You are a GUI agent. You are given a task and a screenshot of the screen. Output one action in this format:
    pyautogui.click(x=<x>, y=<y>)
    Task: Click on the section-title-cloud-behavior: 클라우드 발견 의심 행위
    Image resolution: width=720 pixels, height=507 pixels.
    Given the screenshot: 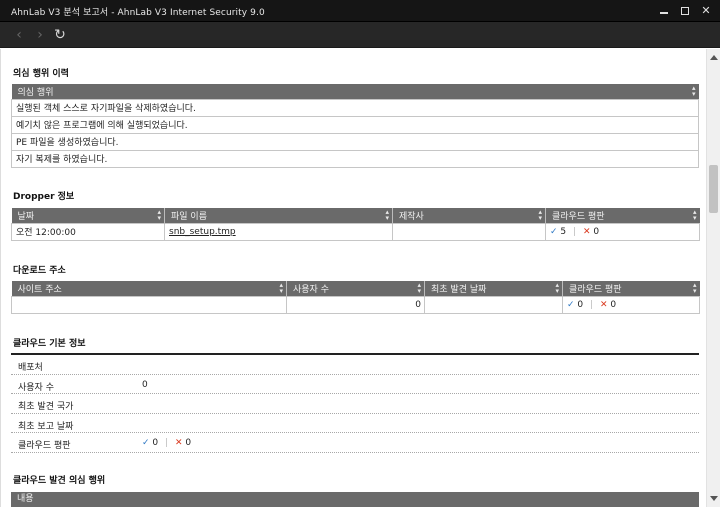 What is the action you would take?
    pyautogui.click(x=59, y=481)
    